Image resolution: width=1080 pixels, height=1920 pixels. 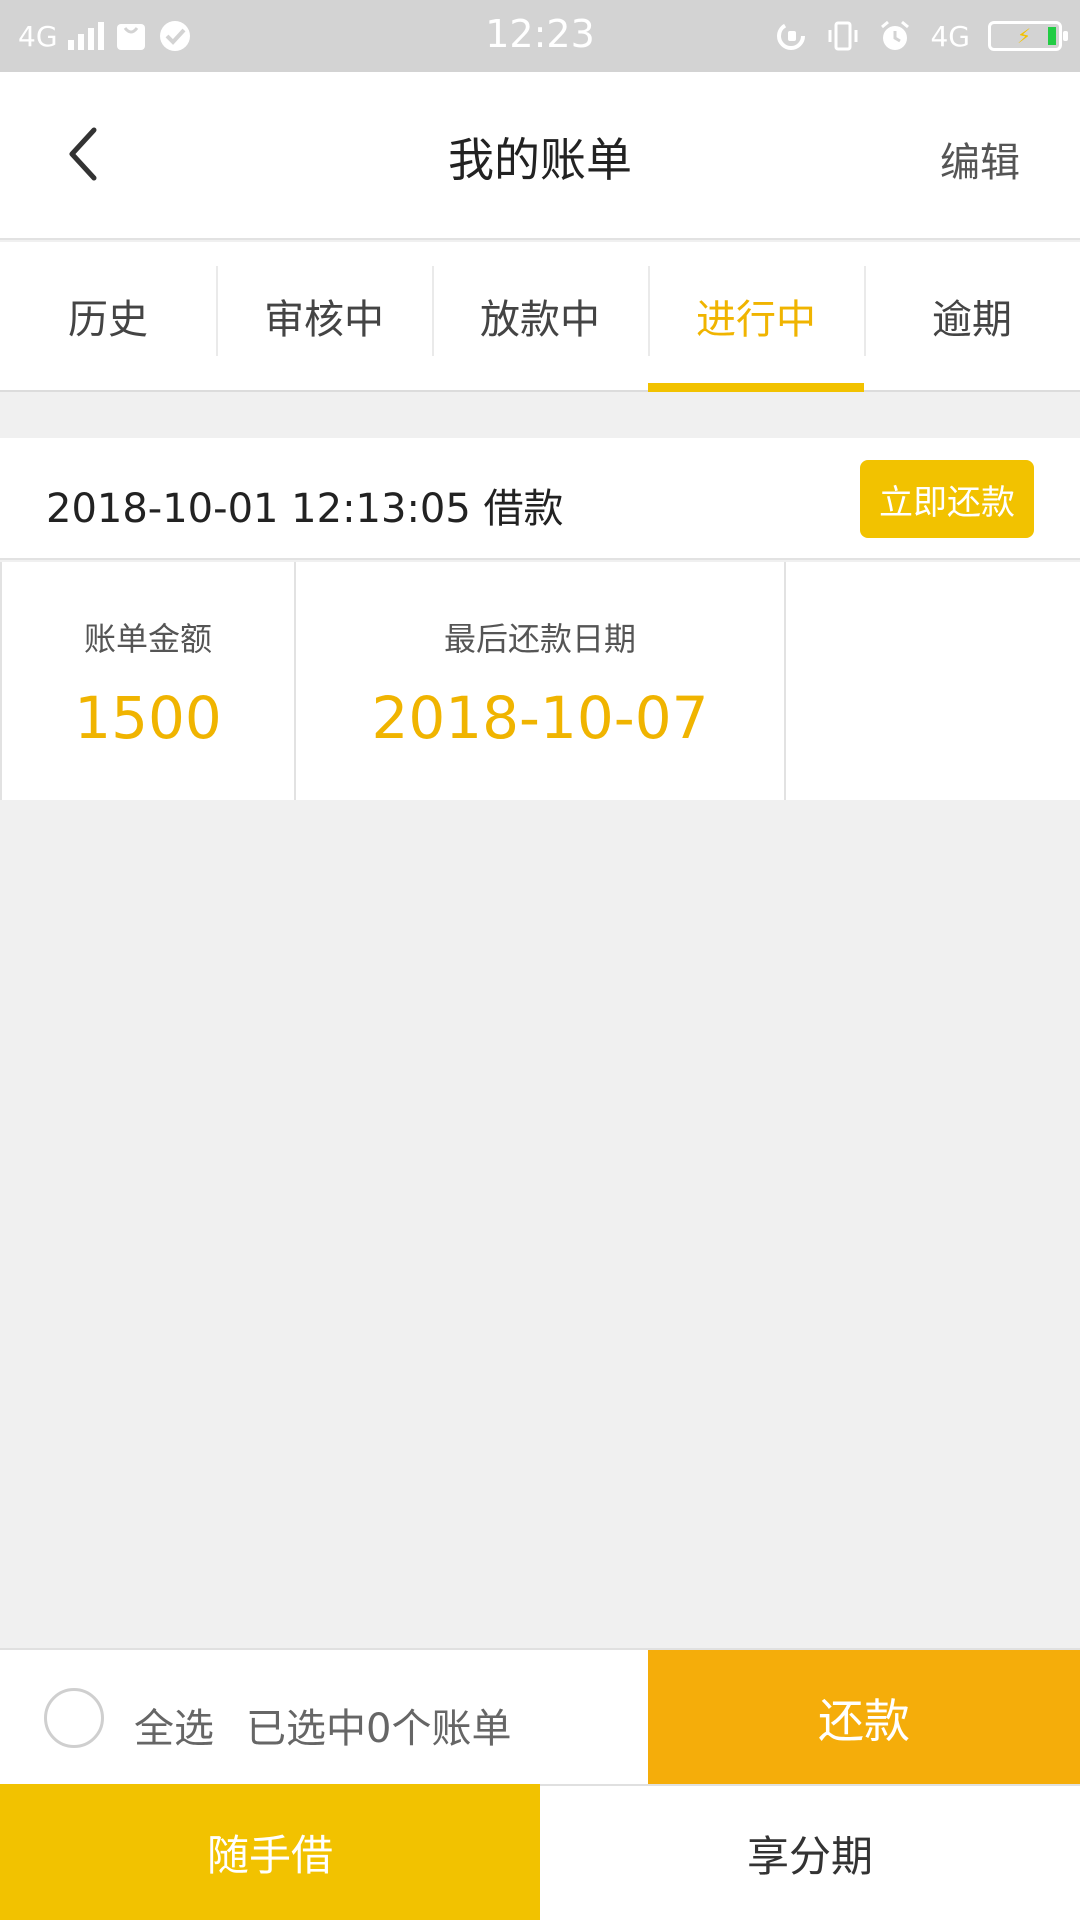 What do you see at coordinates (539, 639) in the screenshot?
I see `due-date-label: 最后还款日期` at bounding box center [539, 639].